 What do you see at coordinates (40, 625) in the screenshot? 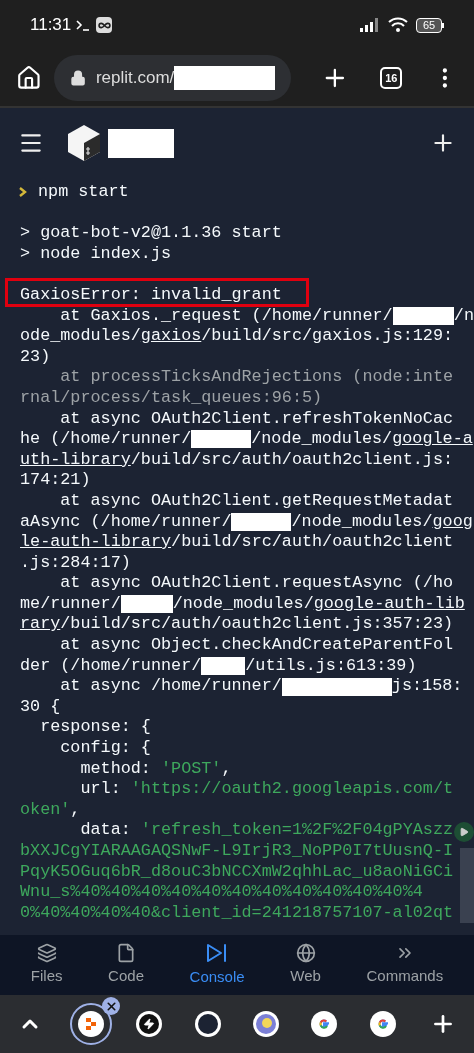
I see `file-link: rary` at bounding box center [40, 625].